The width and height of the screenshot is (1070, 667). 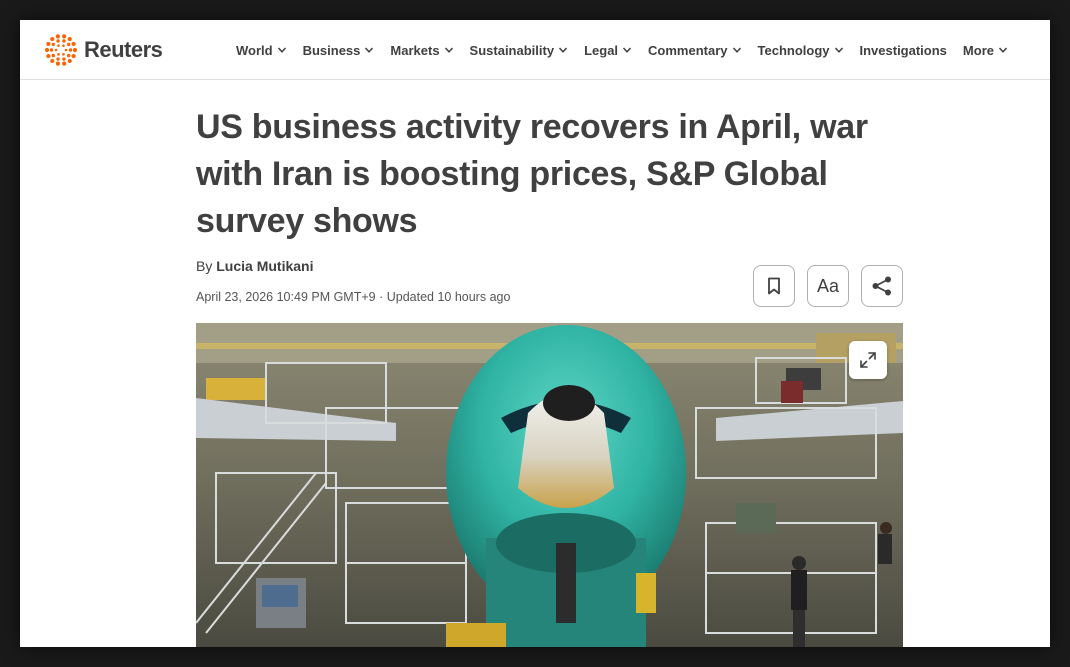 I want to click on nav-item-investigations: Investigations, so click(x=903, y=50).